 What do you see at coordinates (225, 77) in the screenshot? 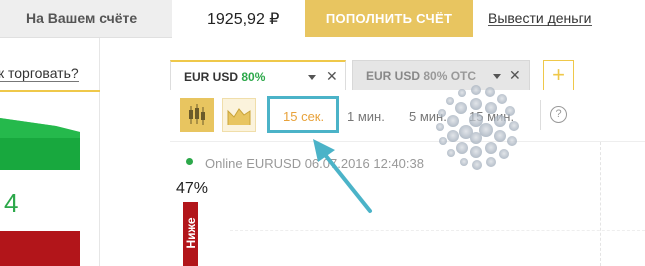
I see `tab-label: EUR USD 80%` at bounding box center [225, 77].